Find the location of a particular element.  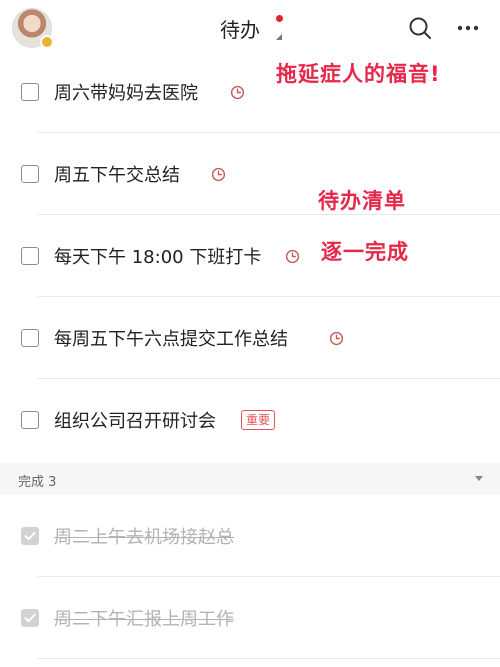

top-bar: 待办 is located at coordinates (250, 29).